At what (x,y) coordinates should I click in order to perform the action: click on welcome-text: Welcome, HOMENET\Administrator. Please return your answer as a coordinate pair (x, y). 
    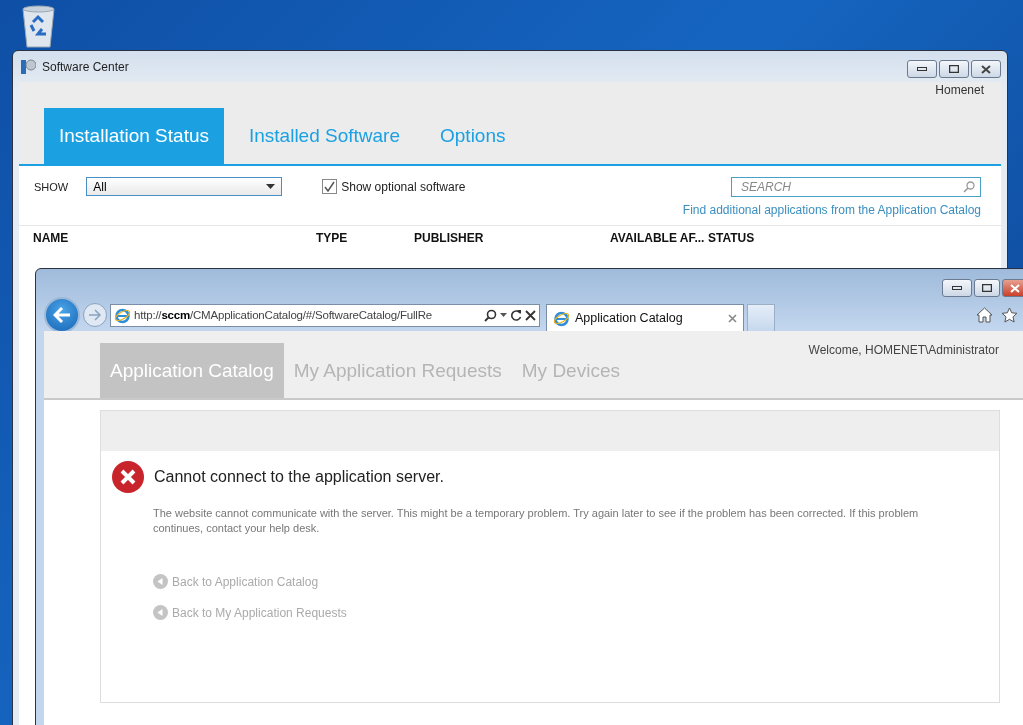
    Looking at the image, I should click on (903, 350).